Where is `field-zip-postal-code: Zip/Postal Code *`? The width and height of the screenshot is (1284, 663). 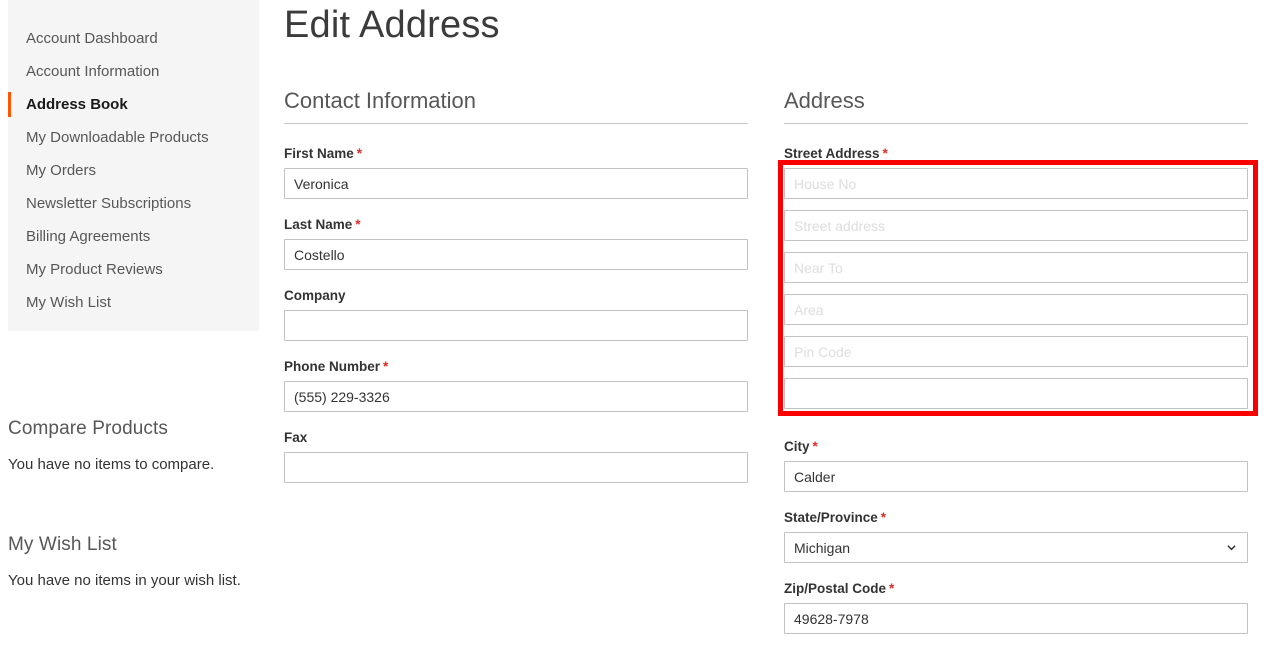 field-zip-postal-code: Zip/Postal Code * is located at coordinates (1016, 607).